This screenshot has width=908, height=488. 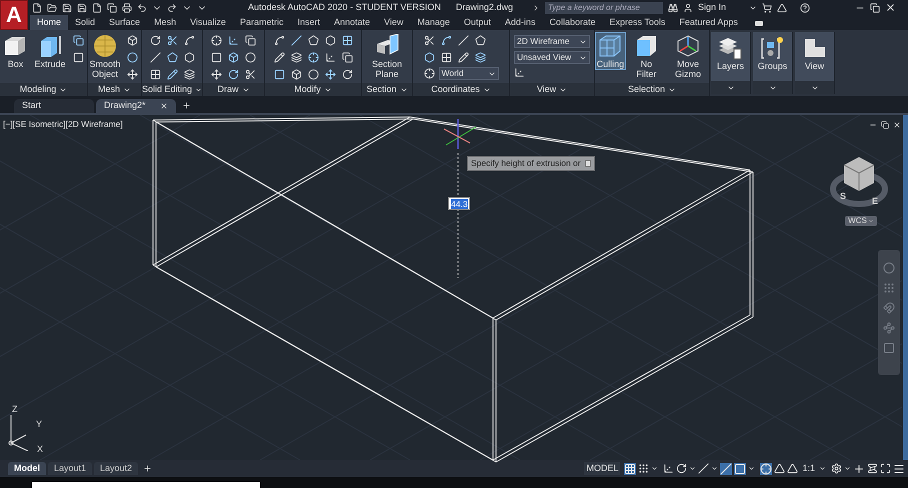 What do you see at coordinates (673, 7) in the screenshot?
I see `binoculars-icon` at bounding box center [673, 7].